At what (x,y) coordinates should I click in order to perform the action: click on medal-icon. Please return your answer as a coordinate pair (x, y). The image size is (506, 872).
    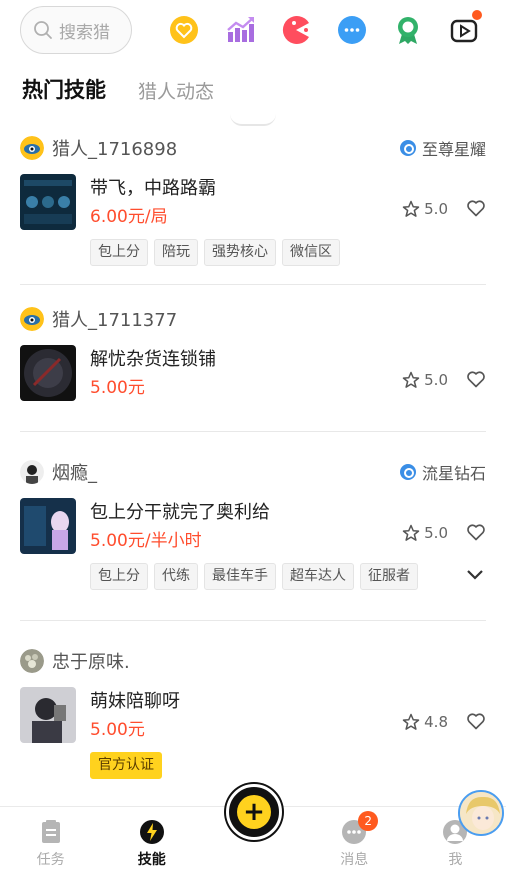
    Looking at the image, I should click on (408, 30).